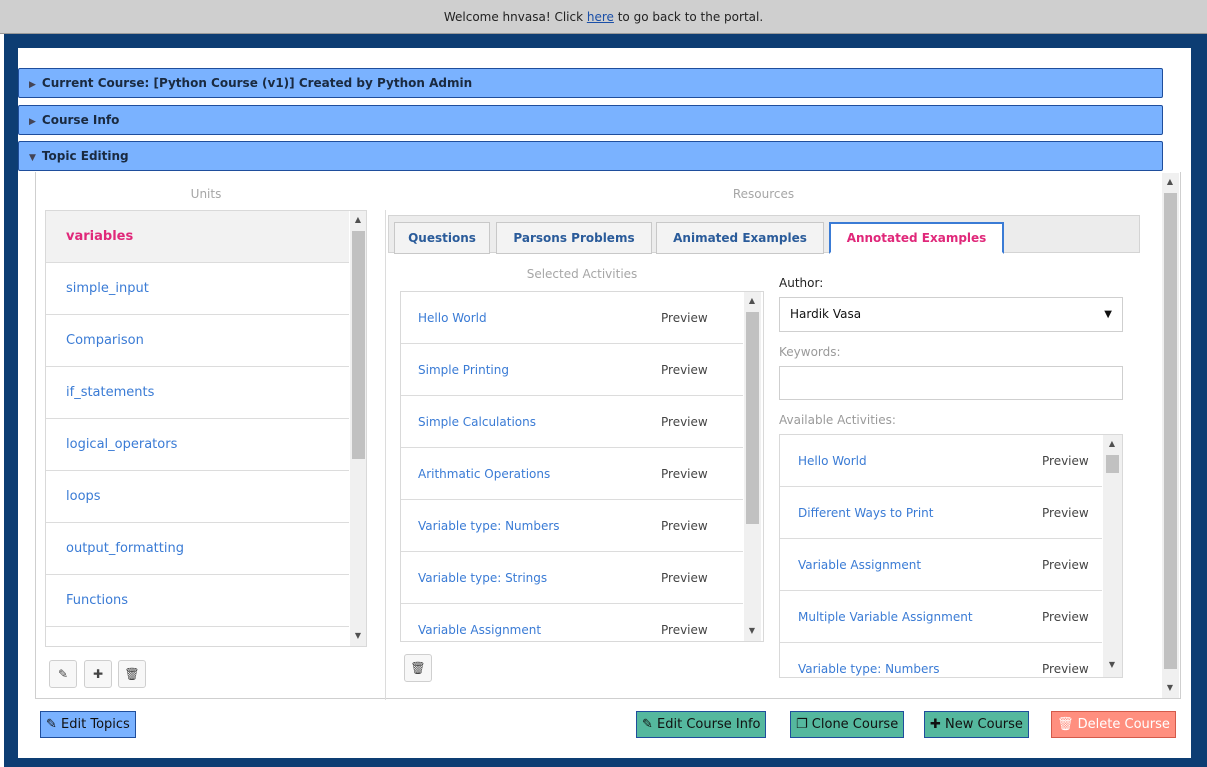  Describe the element at coordinates (855, 724) in the screenshot. I see `clone-course-label: Clone Course` at that location.